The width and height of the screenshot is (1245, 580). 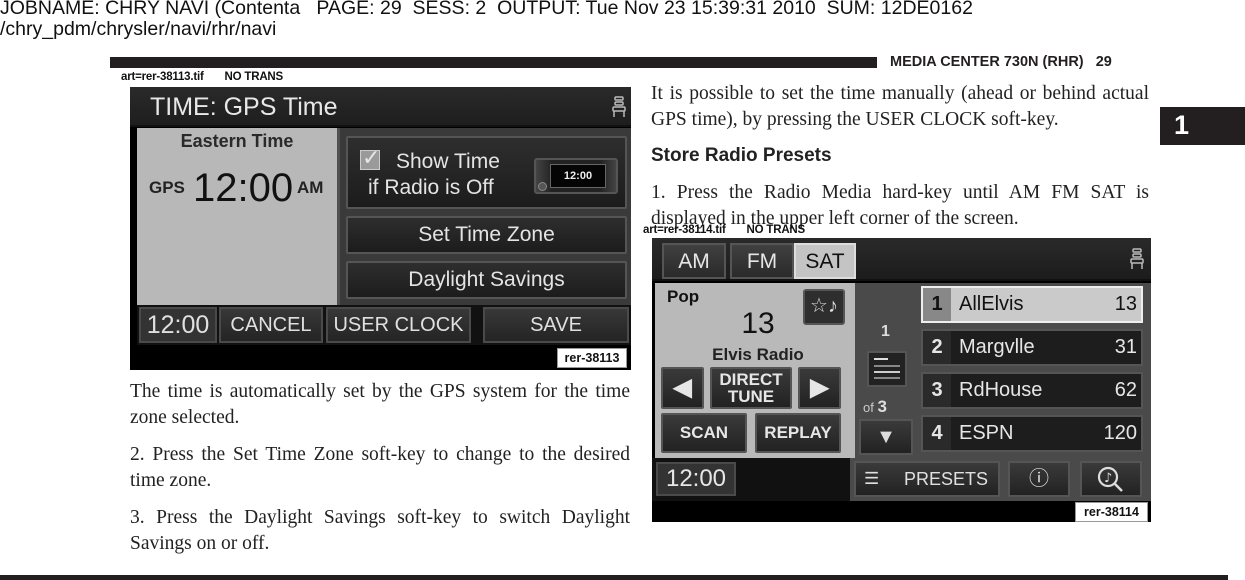 What do you see at coordinates (901, 259) in the screenshot?
I see `band-tabs-bar: AM FM SAT` at bounding box center [901, 259].